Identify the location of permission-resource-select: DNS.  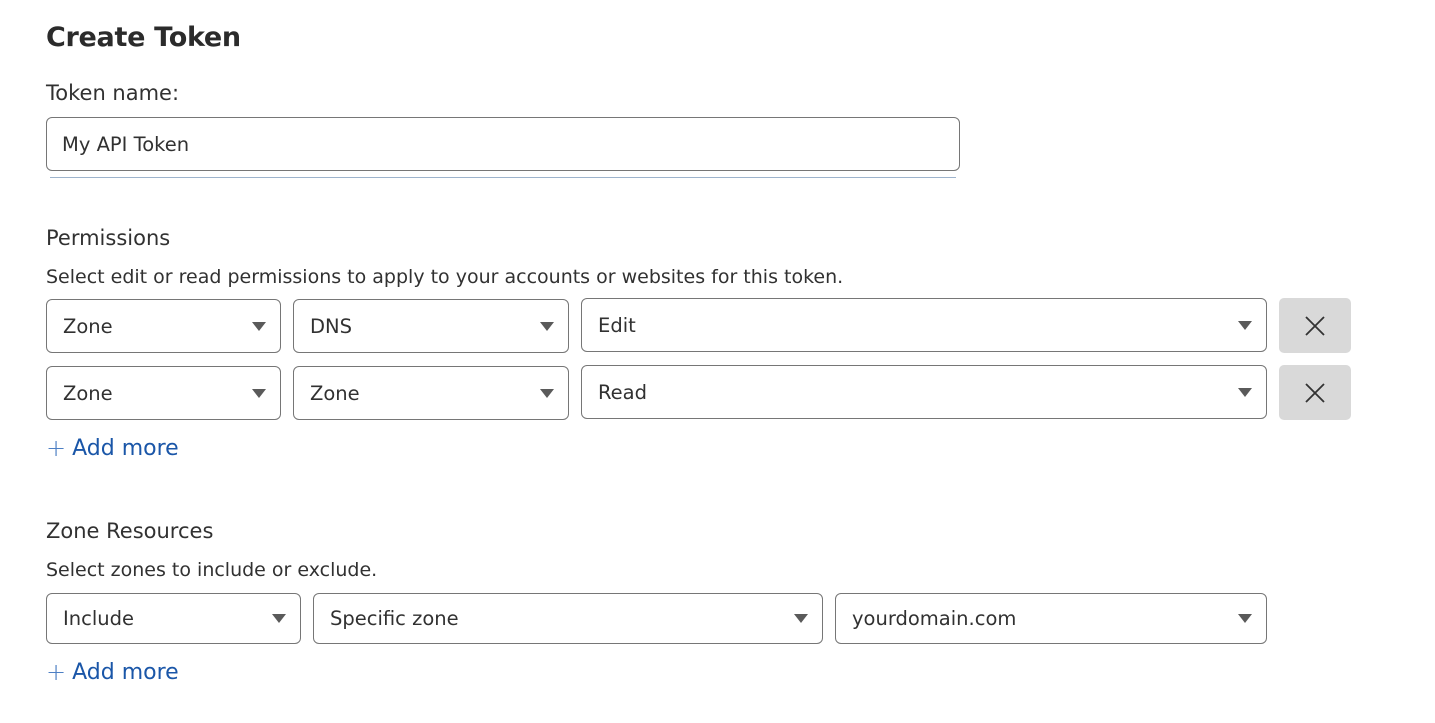
(431, 326).